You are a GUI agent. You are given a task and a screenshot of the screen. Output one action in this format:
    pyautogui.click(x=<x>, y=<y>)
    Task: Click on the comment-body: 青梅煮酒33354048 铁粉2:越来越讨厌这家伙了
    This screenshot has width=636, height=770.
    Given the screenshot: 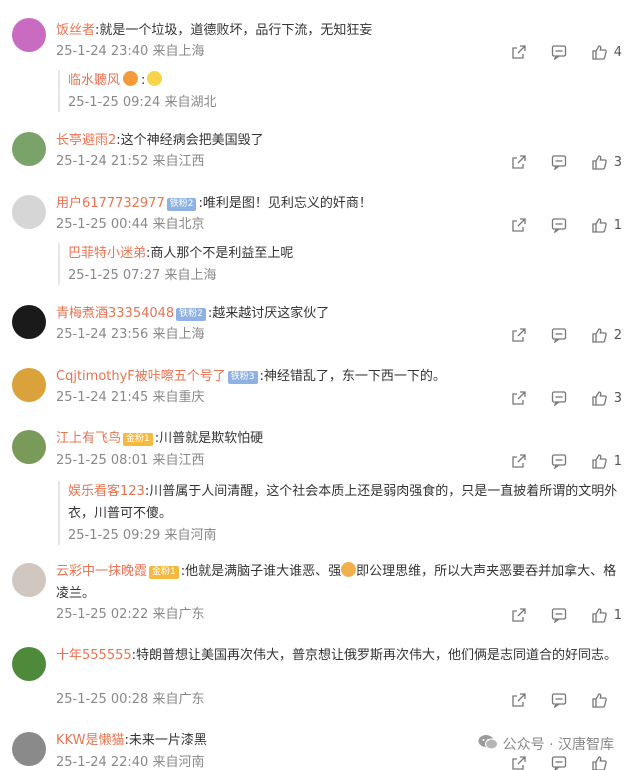 What is the action you would take?
    pyautogui.click(x=337, y=314)
    